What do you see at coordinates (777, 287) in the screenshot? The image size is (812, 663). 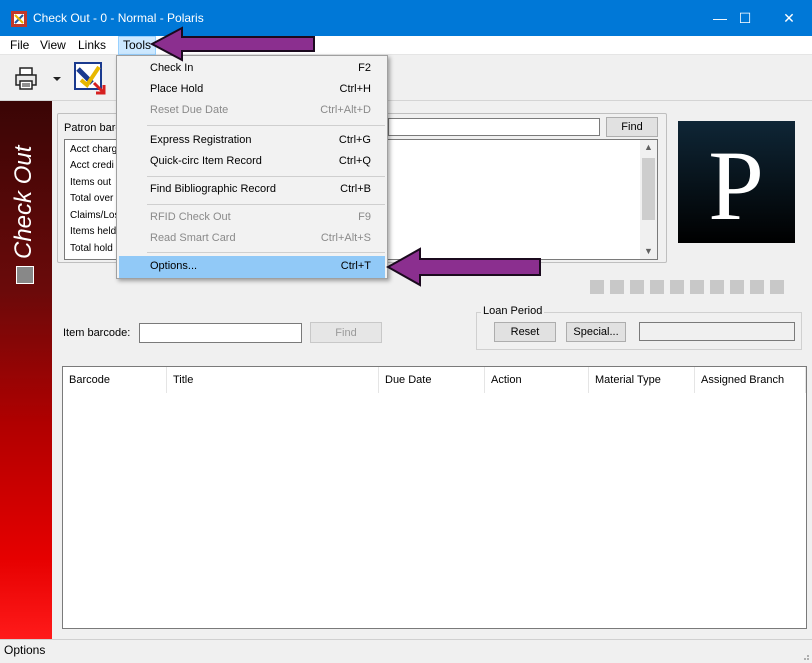 I see `edit-note-icon` at bounding box center [777, 287].